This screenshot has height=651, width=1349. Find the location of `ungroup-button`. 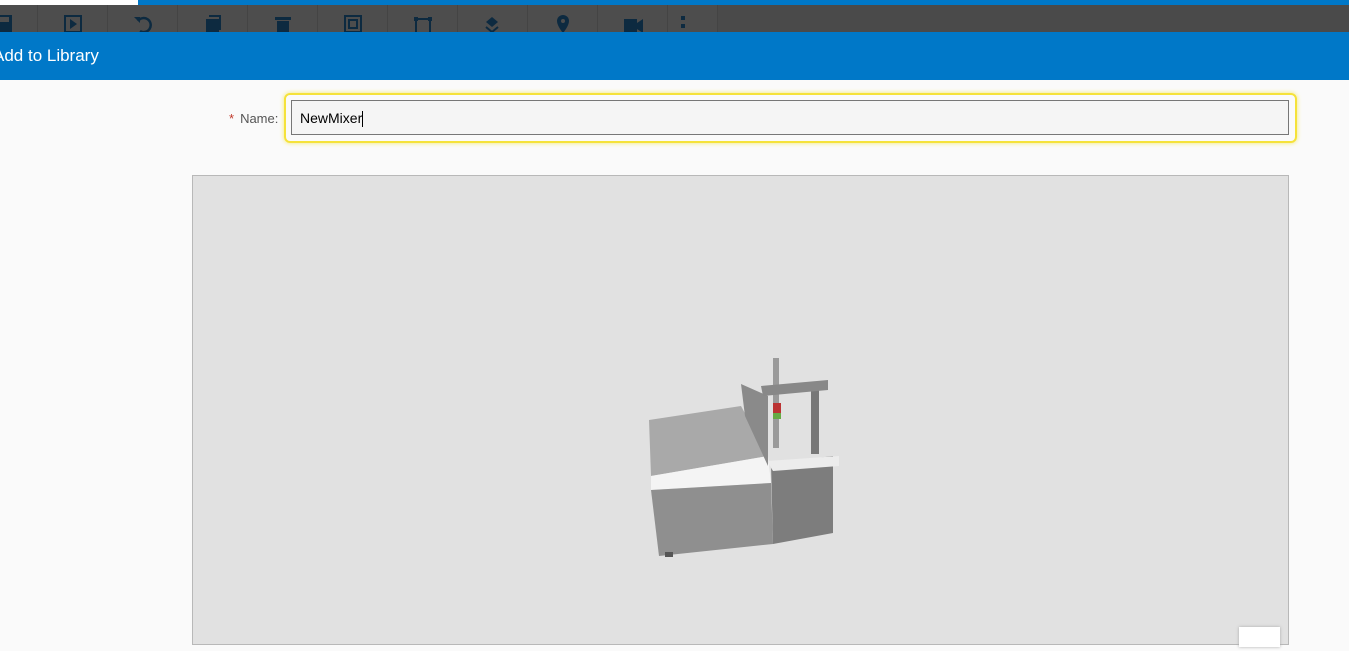

ungroup-button is located at coordinates (423, 18).